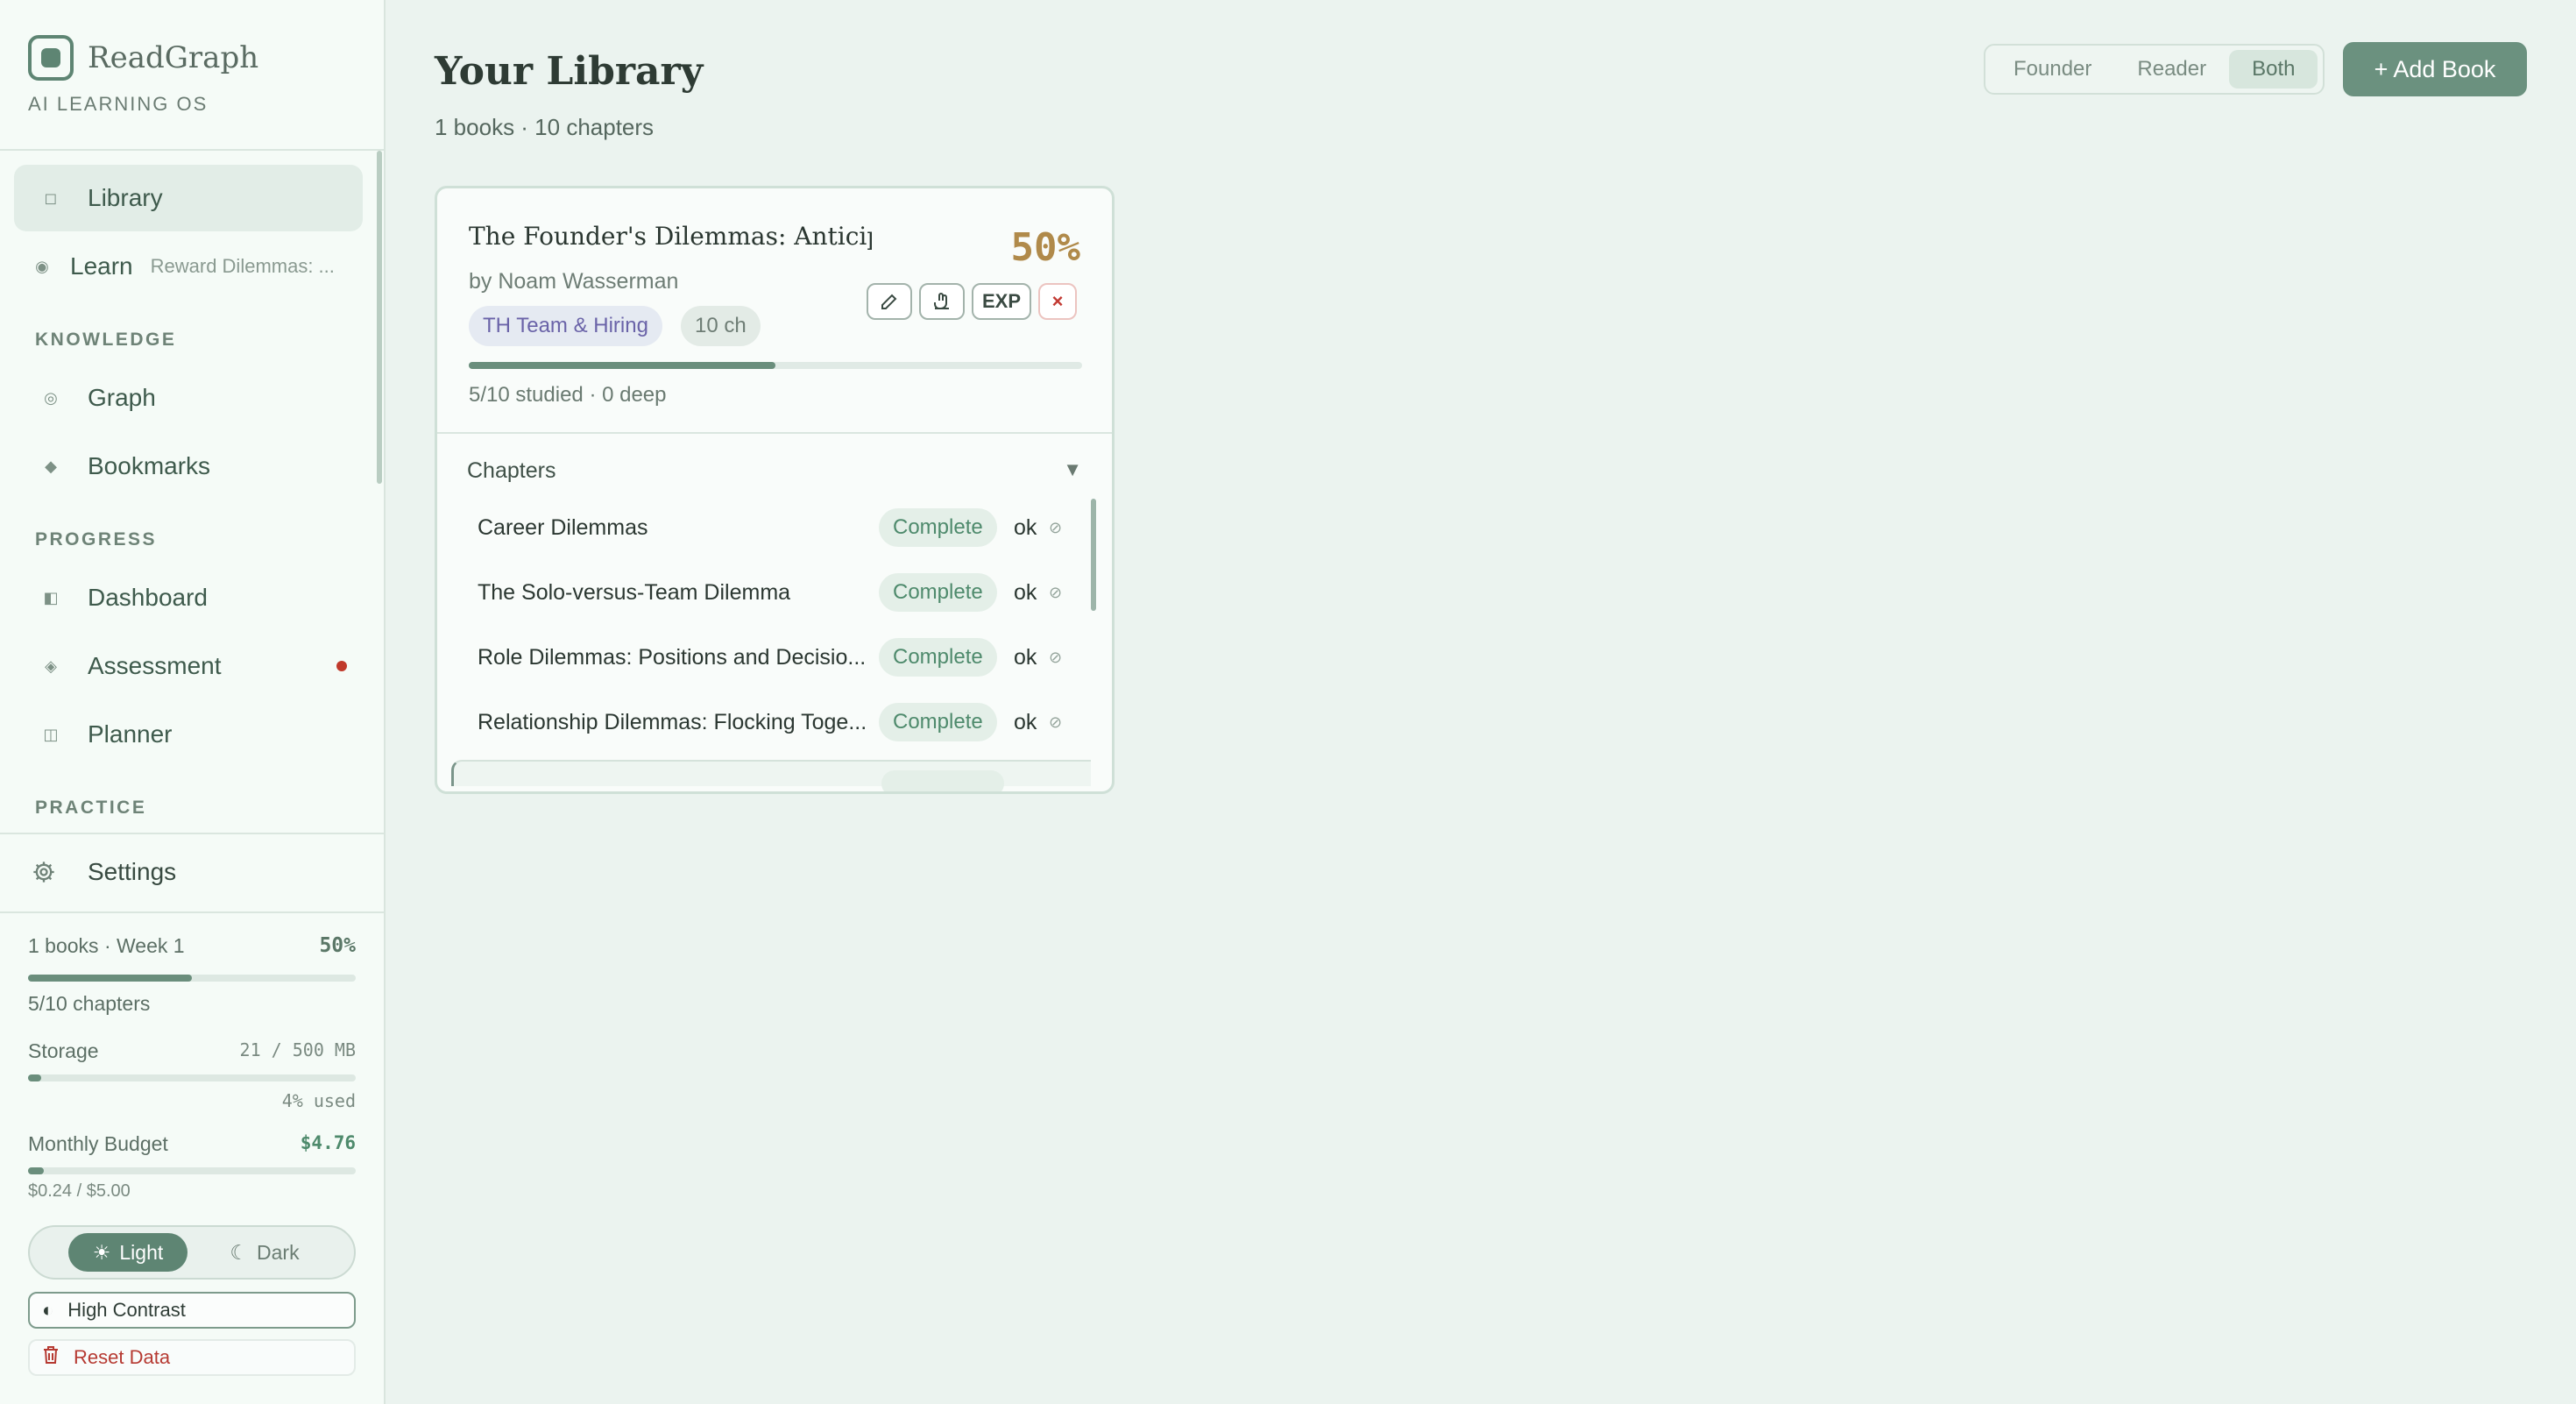  Describe the element at coordinates (192, 872) in the screenshot. I see `nav-item-settings: Settings` at that location.